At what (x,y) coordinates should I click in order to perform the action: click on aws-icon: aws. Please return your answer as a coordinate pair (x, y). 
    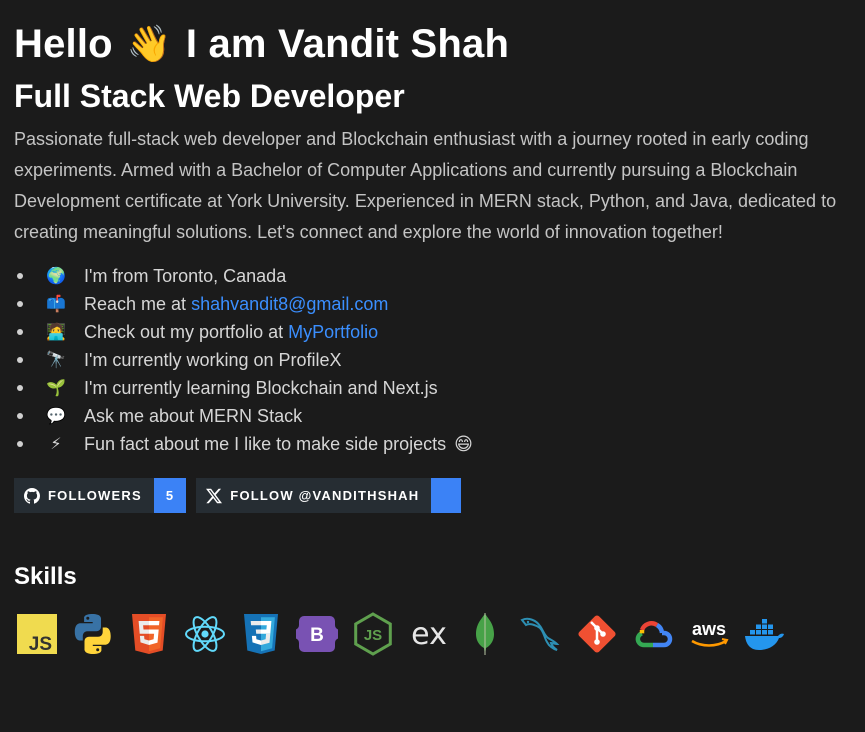
    Looking at the image, I should click on (709, 634).